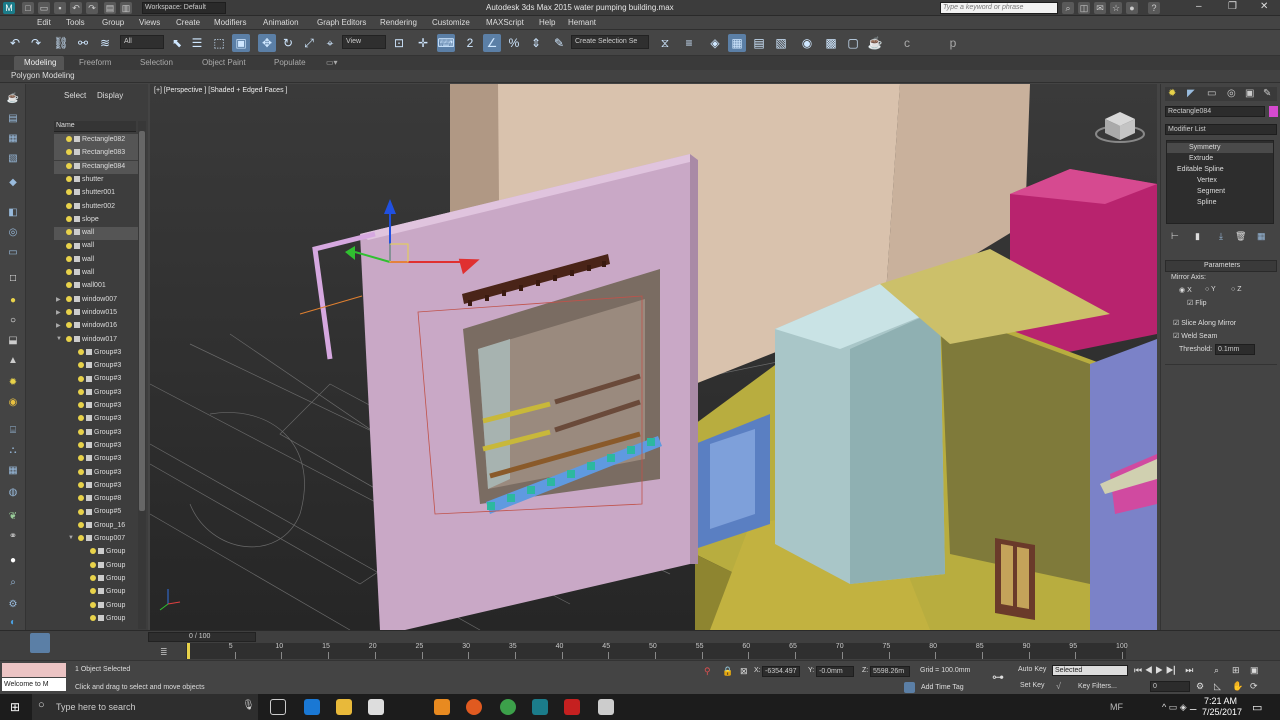 This screenshot has height=720, width=1280. I want to click on prev-frame-icon: ◀, so click(1149, 670).